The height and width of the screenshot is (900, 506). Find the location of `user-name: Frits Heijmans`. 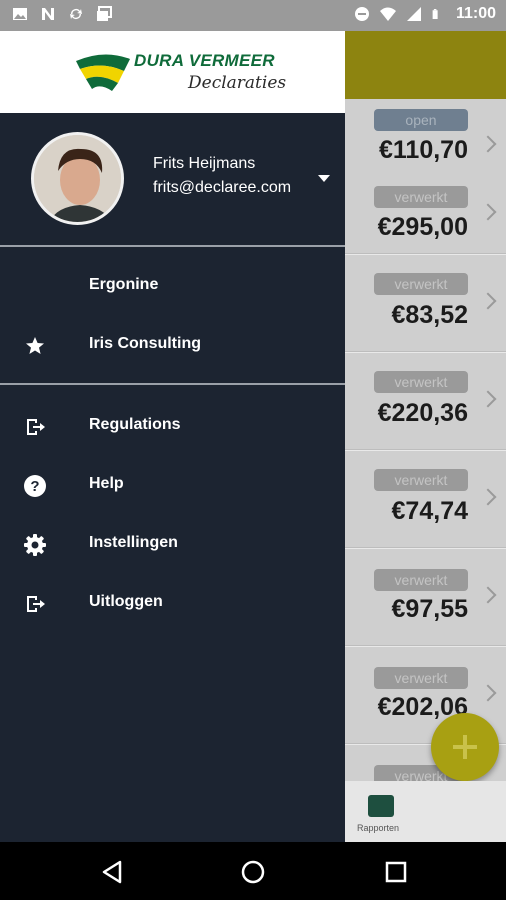

user-name: Frits Heijmans is located at coordinates (204, 163).